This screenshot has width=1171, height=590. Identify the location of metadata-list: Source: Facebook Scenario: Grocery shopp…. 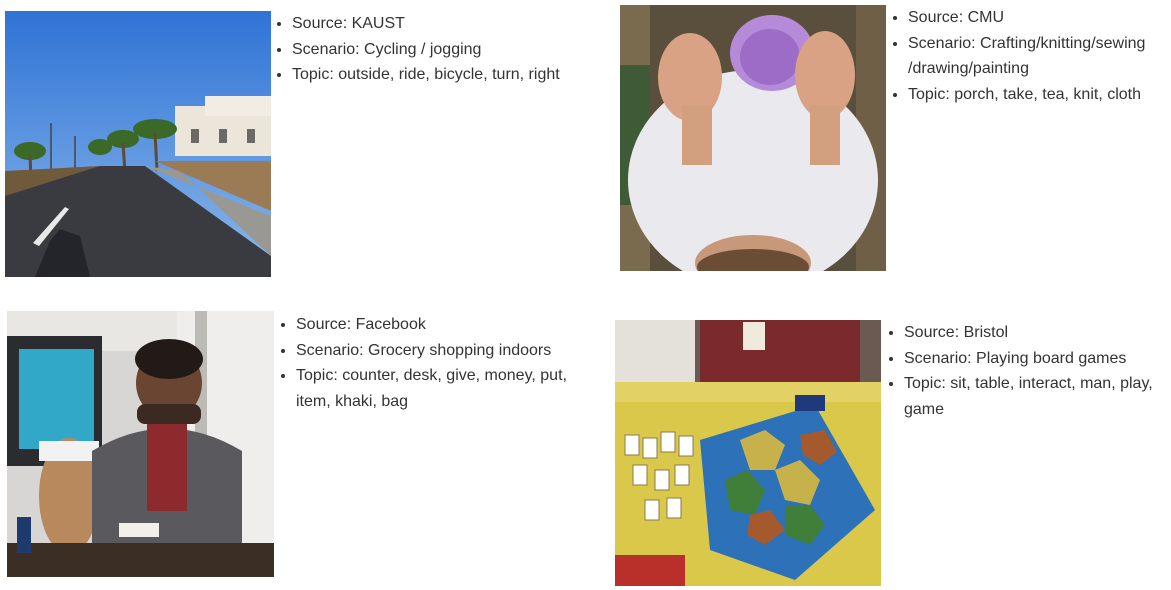
(432, 363).